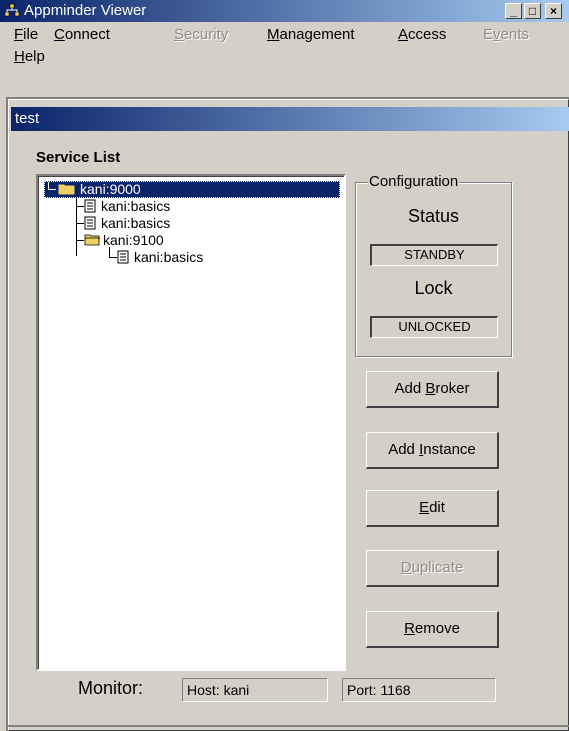 The width and height of the screenshot is (569, 731). What do you see at coordinates (506, 35) in the screenshot?
I see `menu-events: Events` at bounding box center [506, 35].